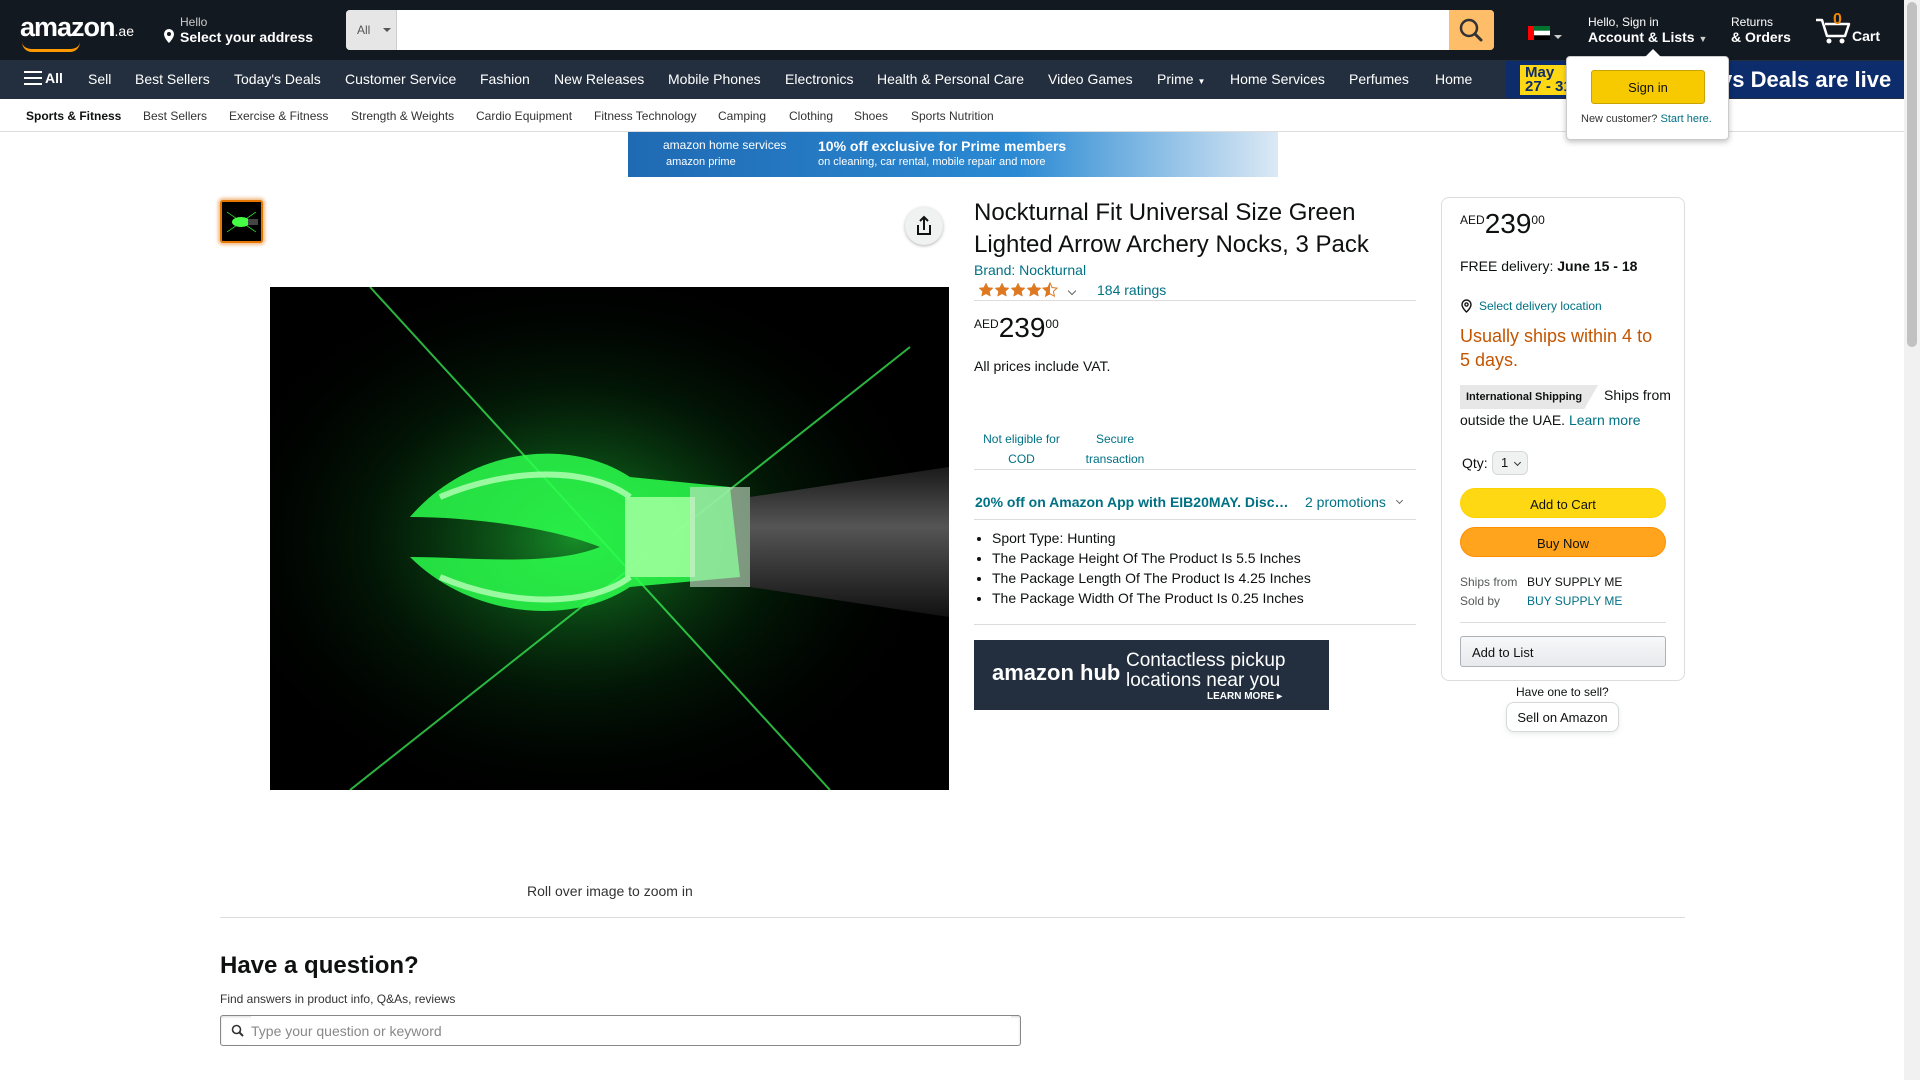 Image resolution: width=1920 pixels, height=1080 pixels. I want to click on buybox-price: AED23900, so click(1502, 223).